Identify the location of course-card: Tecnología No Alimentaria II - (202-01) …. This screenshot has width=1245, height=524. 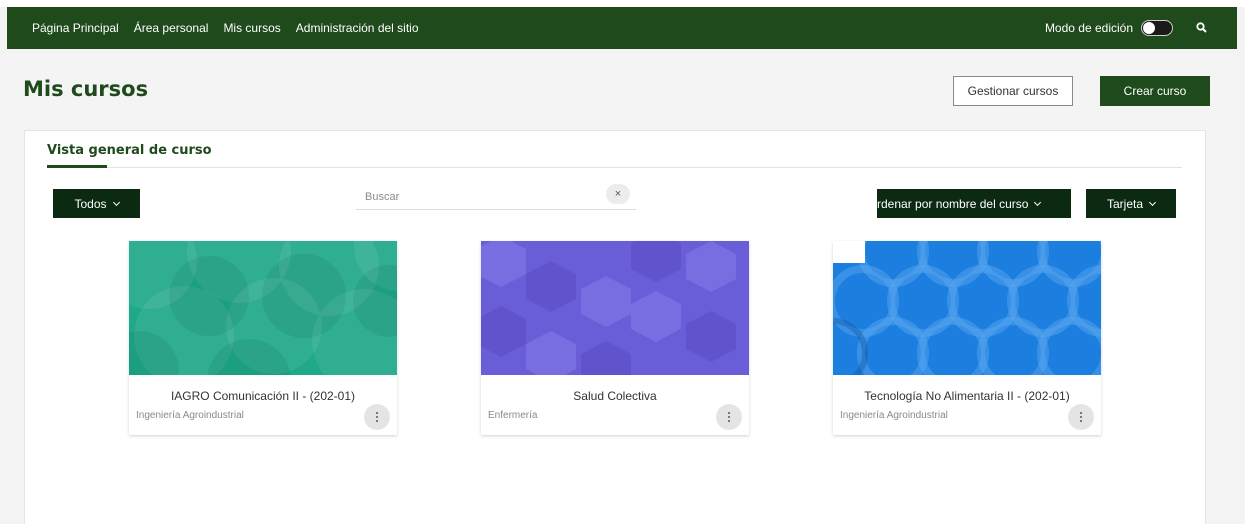
(967, 338).